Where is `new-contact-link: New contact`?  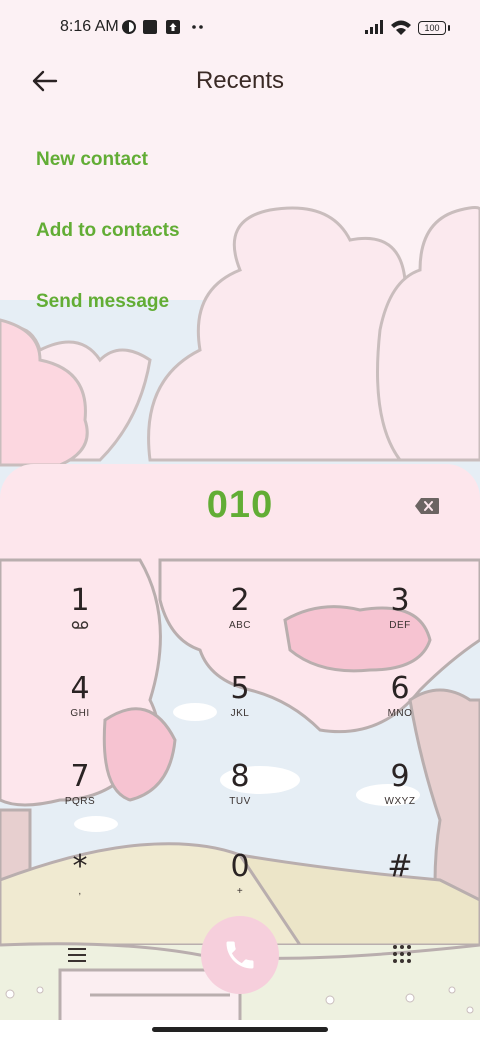 new-contact-link: New contact is located at coordinates (92, 160).